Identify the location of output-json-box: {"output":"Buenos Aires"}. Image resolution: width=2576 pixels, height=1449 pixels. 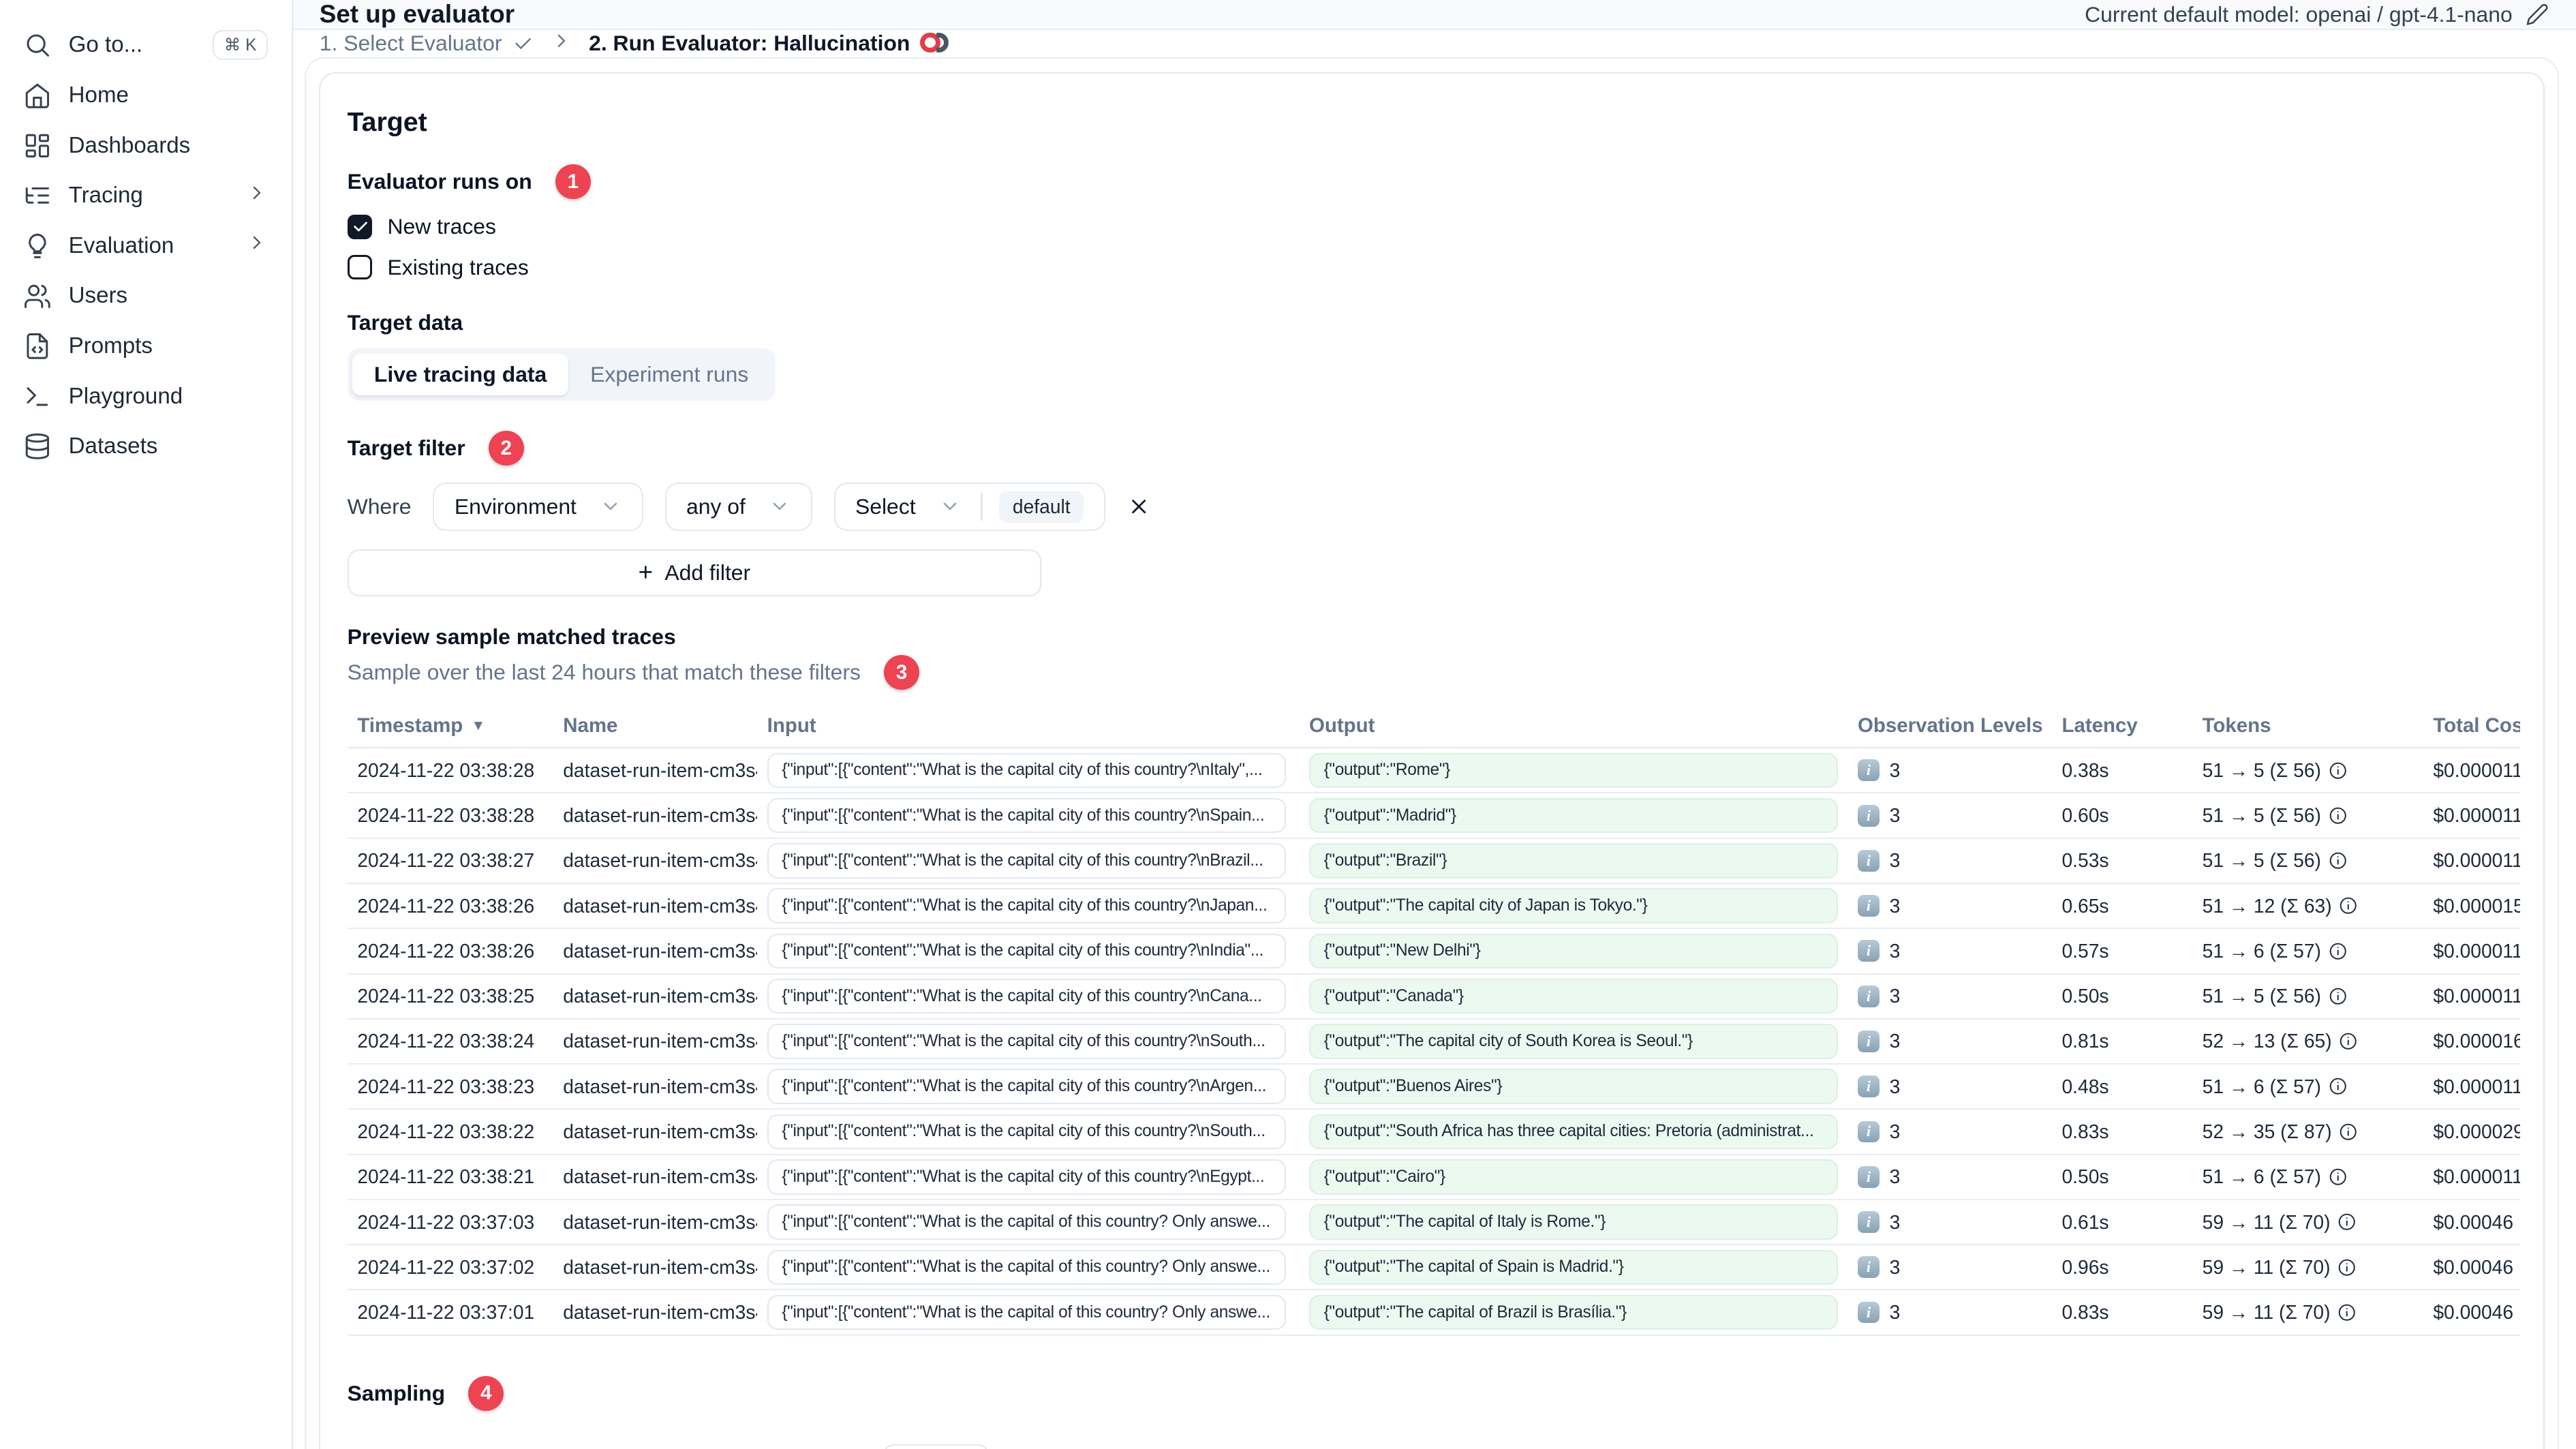
(1573, 1086).